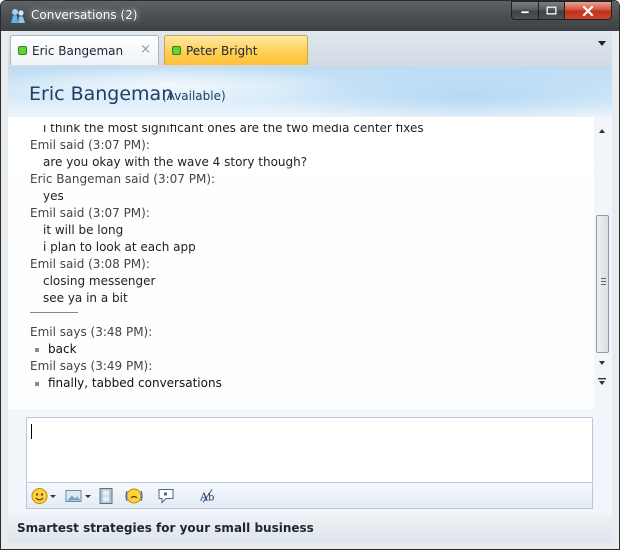 This screenshot has height=550, width=620. Describe the element at coordinates (309, 450) in the screenshot. I see `message-input` at that location.